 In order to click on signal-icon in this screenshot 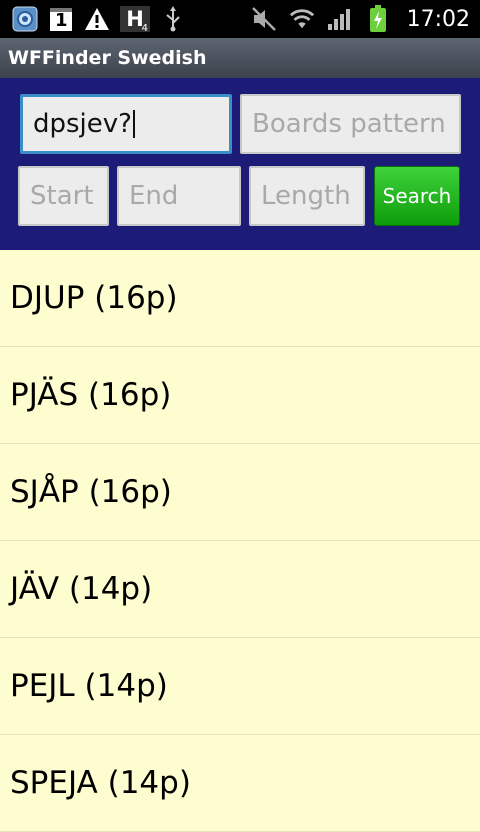, I will do `click(340, 19)`.